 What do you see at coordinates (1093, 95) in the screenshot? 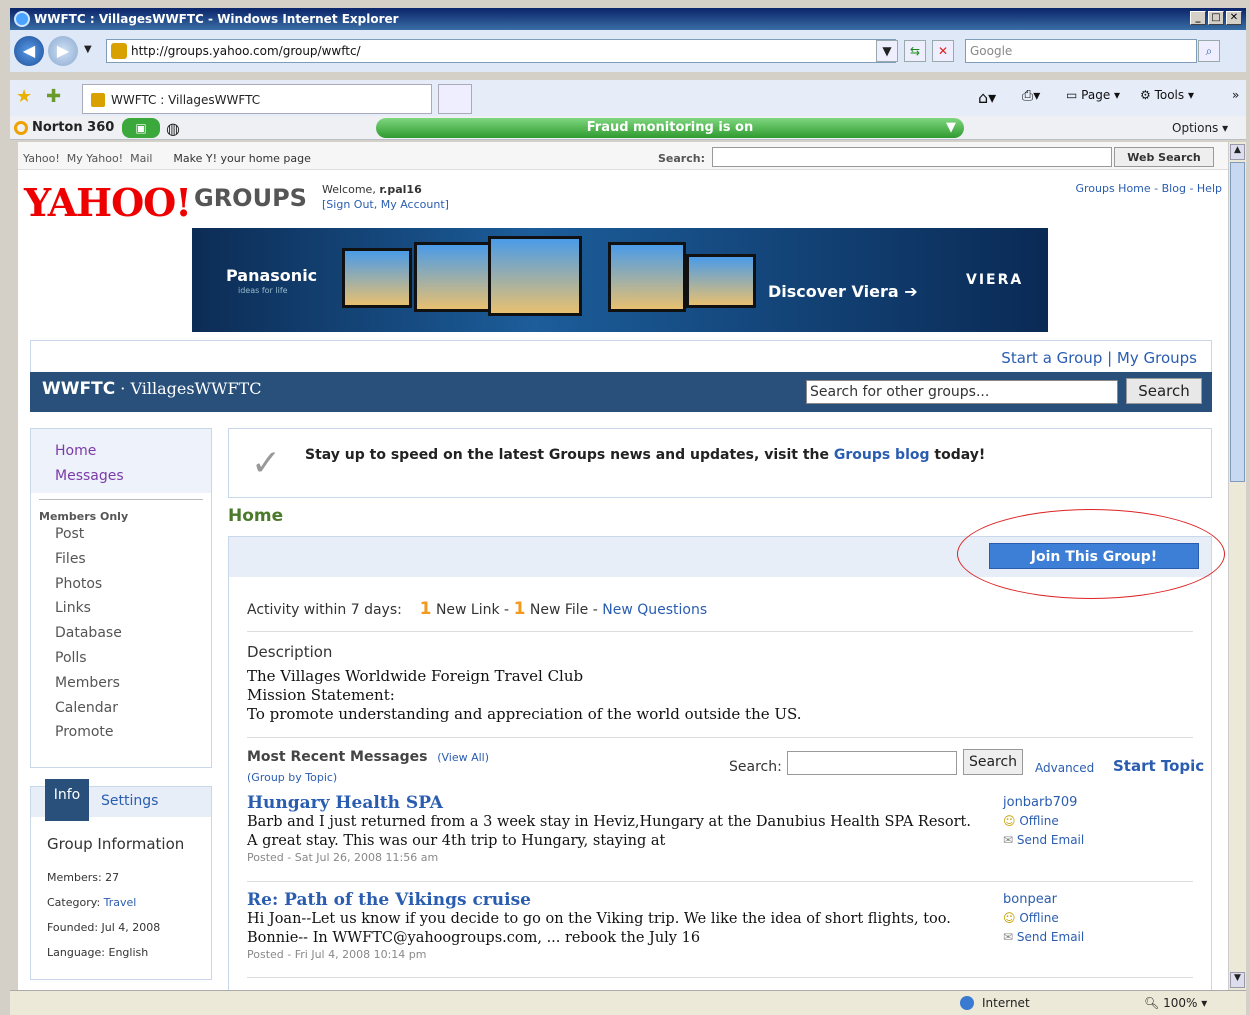
I see `page-menu: ▭ Page ▾` at bounding box center [1093, 95].